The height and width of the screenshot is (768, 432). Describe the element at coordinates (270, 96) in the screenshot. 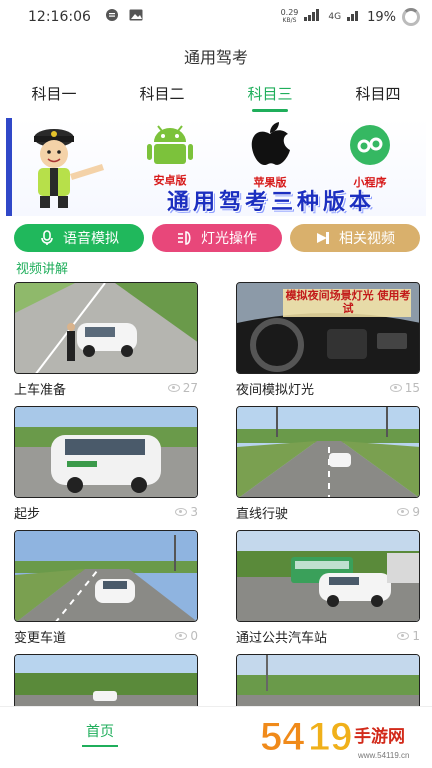

I see `tab-subject-3: 科目三` at that location.